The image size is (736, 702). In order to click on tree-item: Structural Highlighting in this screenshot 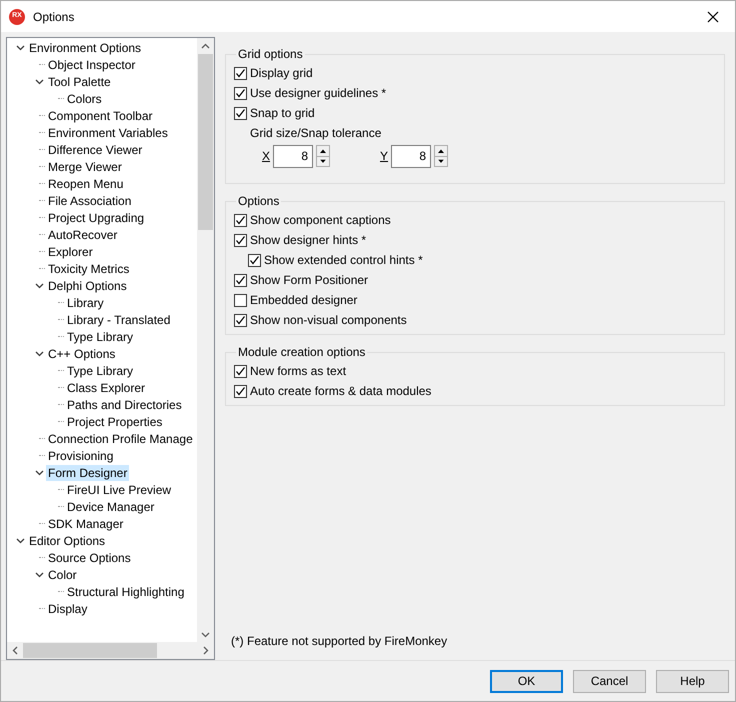, I will do `click(125, 592)`.